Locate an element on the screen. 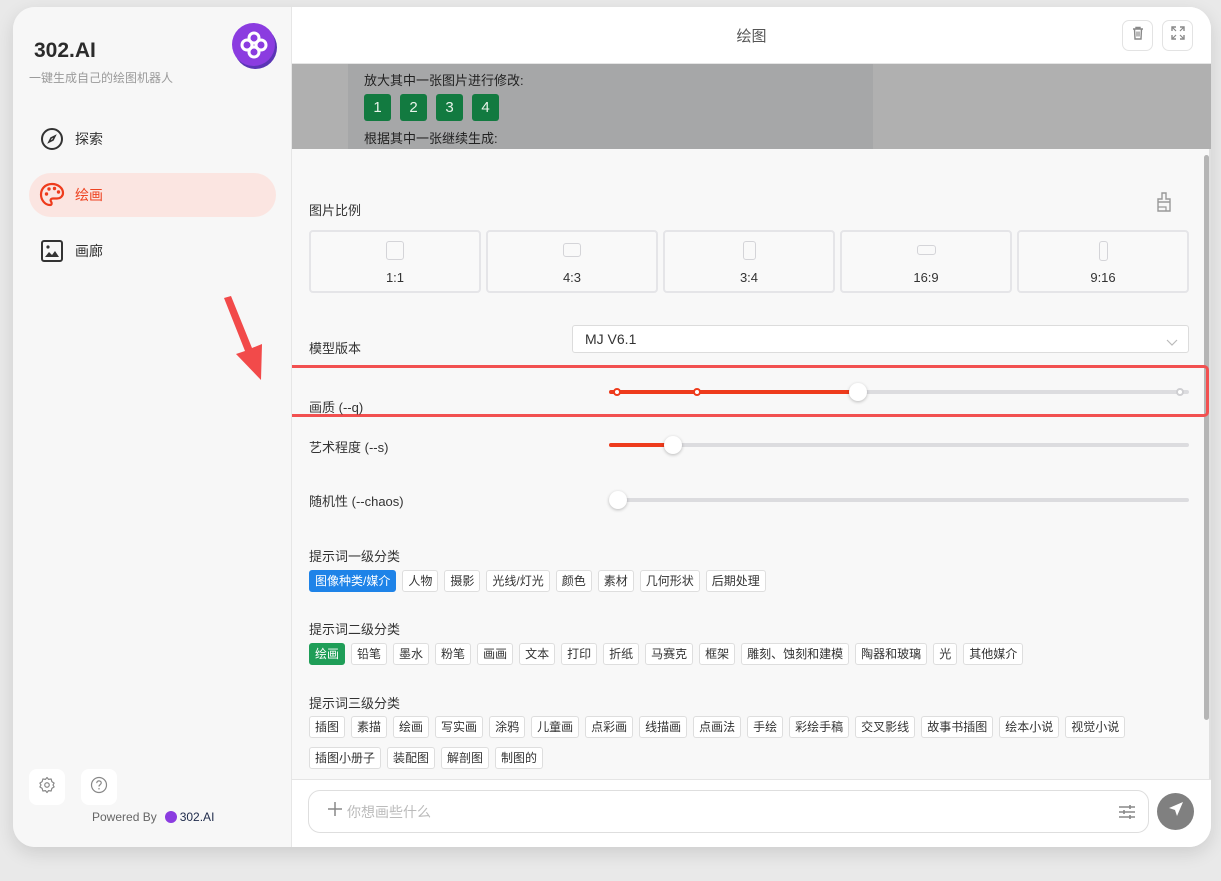 This screenshot has height=881, width=1221. upscale-button-1: 1 is located at coordinates (377, 107).